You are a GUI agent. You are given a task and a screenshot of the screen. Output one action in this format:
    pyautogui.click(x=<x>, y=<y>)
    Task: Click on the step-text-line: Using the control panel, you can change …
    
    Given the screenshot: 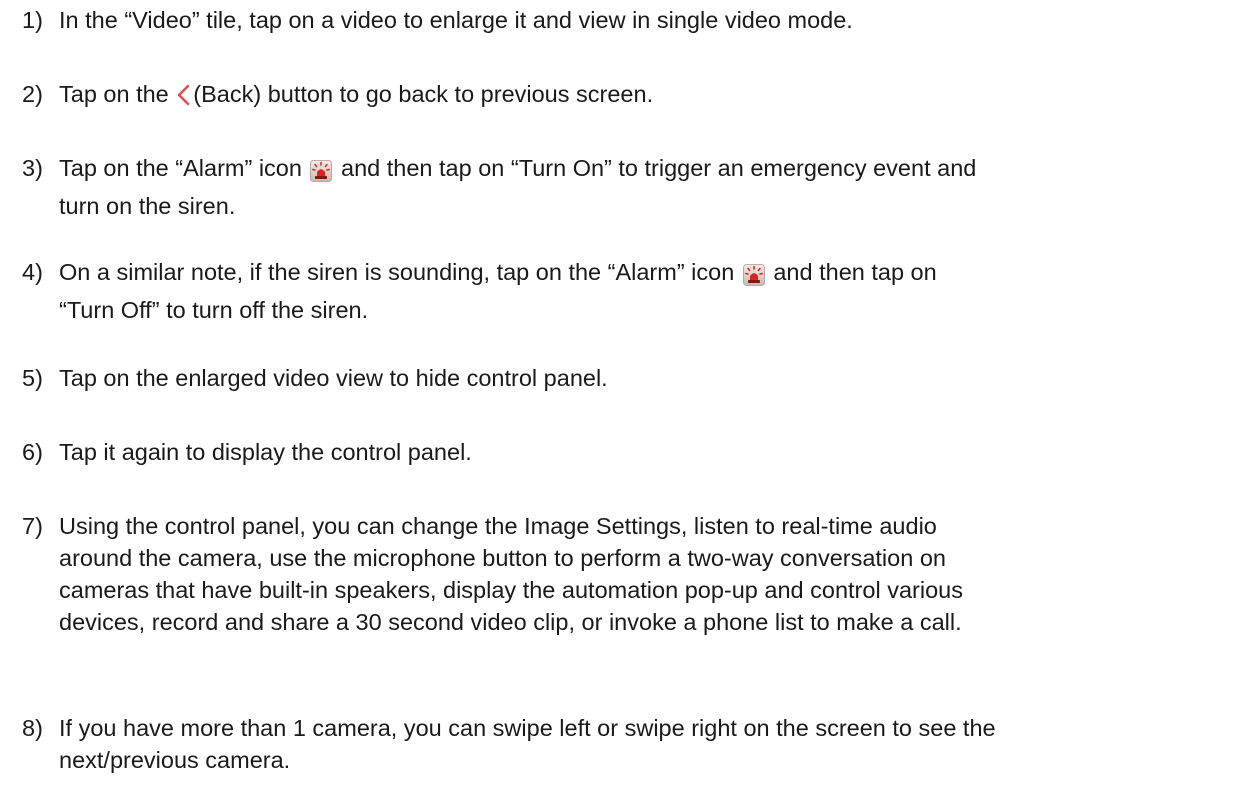 What is the action you would take?
    pyautogui.click(x=498, y=526)
    